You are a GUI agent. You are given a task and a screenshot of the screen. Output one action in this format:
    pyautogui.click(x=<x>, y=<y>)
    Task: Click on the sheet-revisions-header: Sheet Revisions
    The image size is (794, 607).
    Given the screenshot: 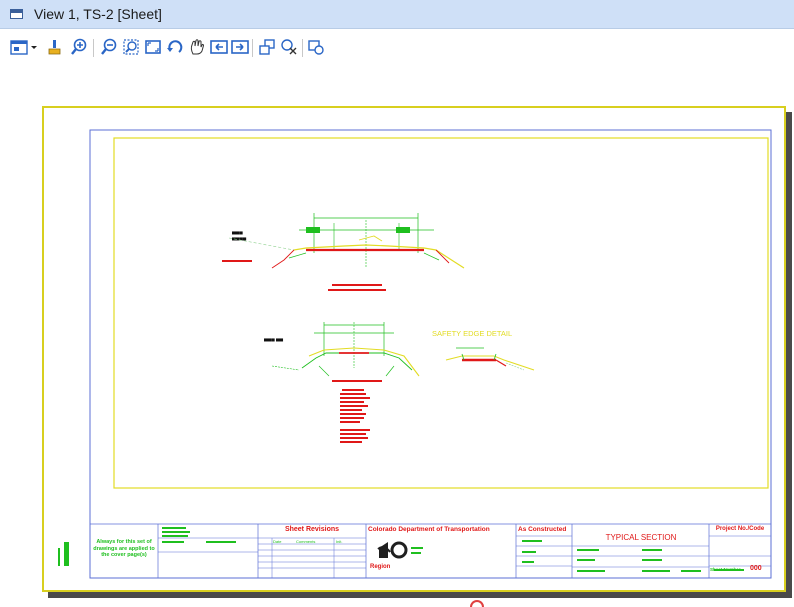 What is the action you would take?
    pyautogui.click(x=312, y=529)
    